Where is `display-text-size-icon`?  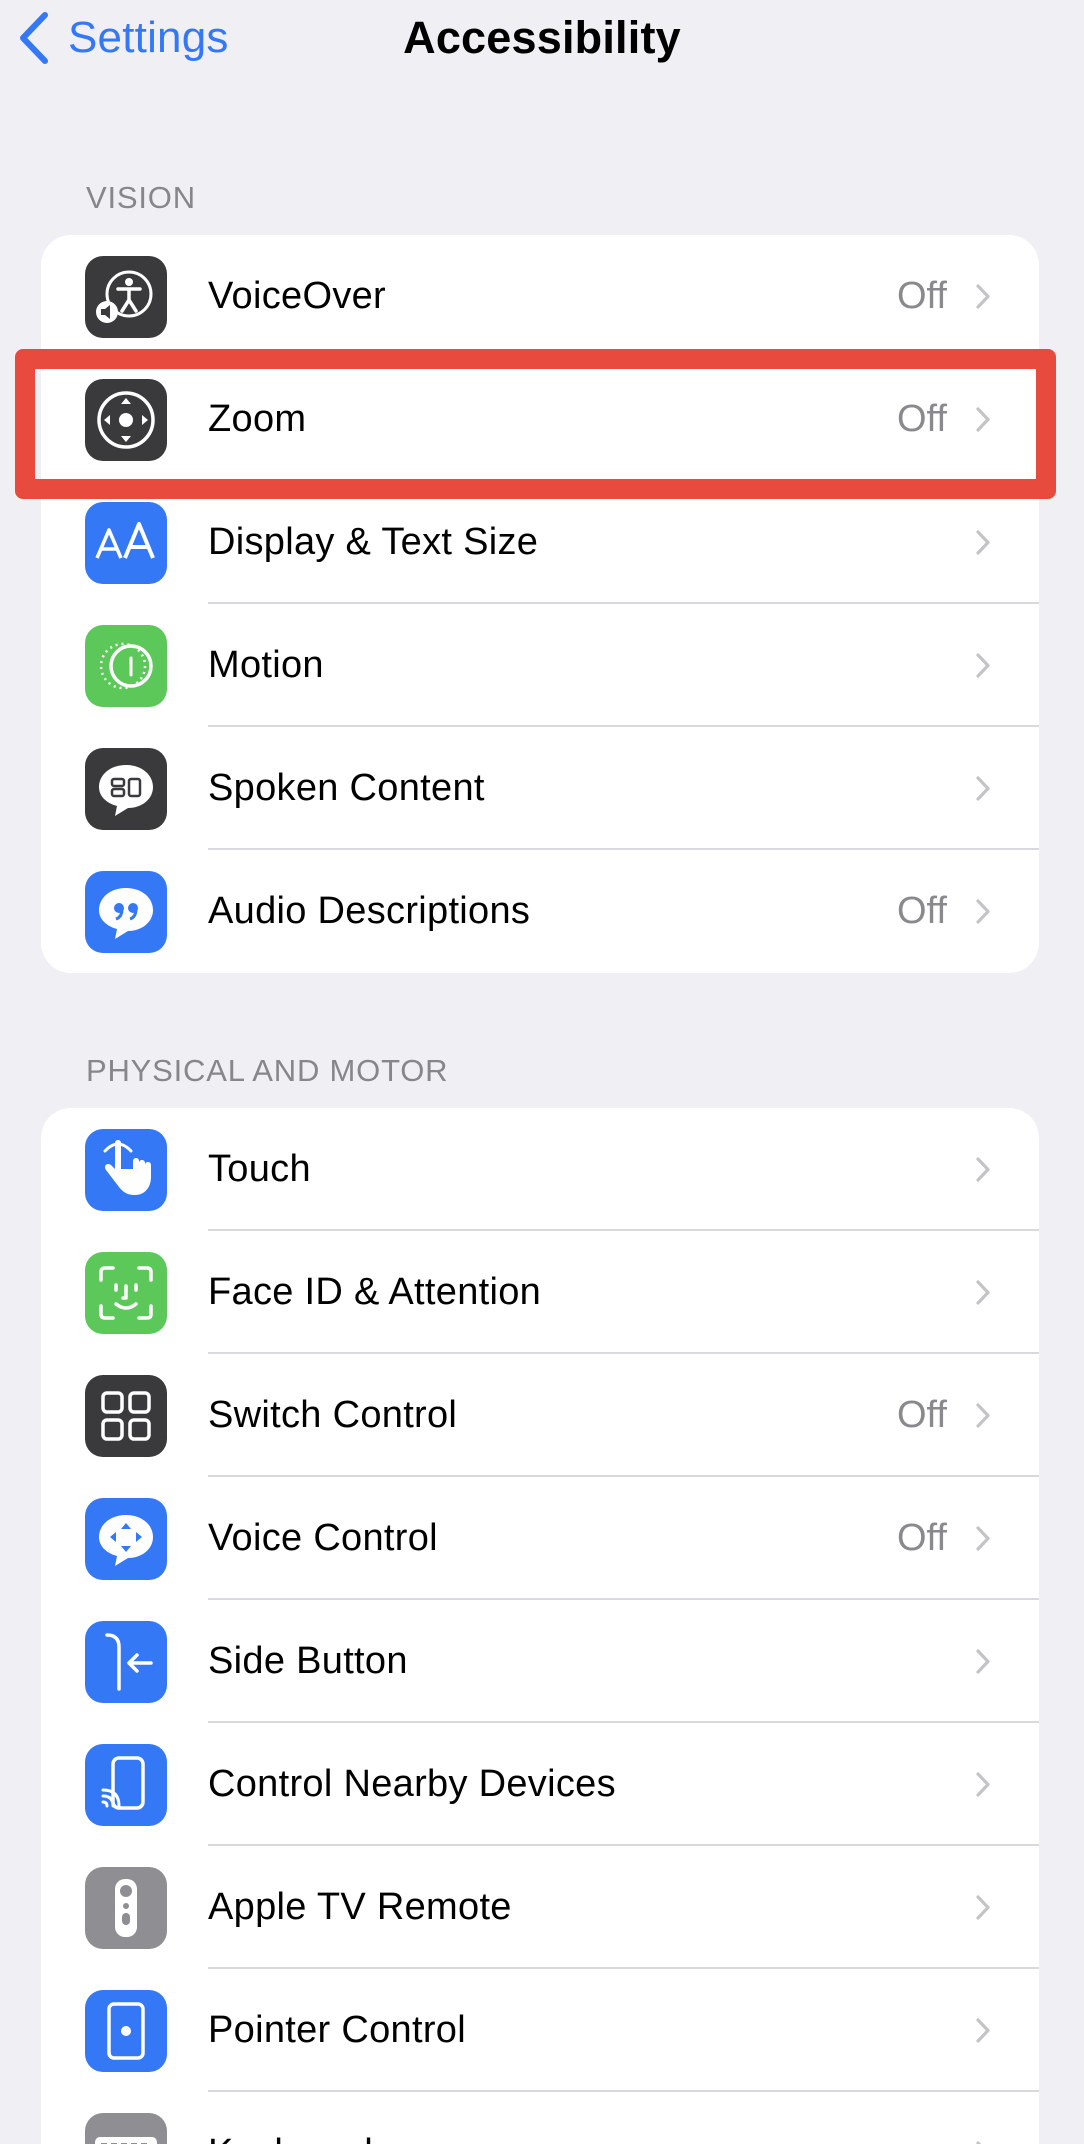
display-text-size-icon is located at coordinates (126, 543).